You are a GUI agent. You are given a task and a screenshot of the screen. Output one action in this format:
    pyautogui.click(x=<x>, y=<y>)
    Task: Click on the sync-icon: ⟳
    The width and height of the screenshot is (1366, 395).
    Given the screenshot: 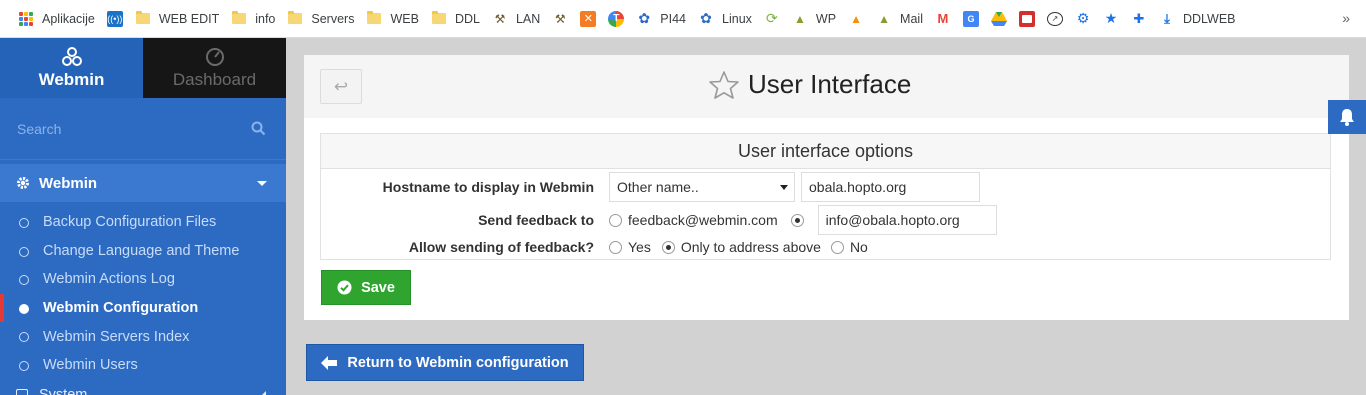 What is the action you would take?
    pyautogui.click(x=772, y=18)
    